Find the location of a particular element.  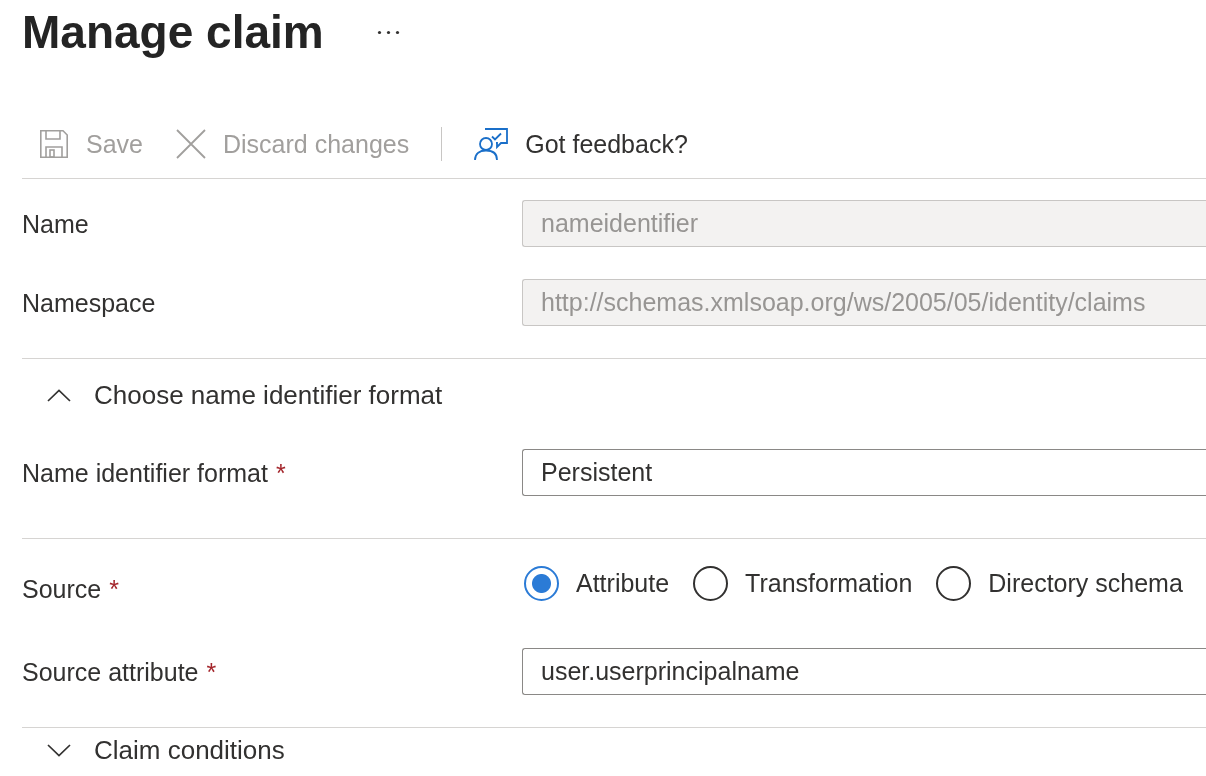

chevron-down-icon is located at coordinates (59, 750).